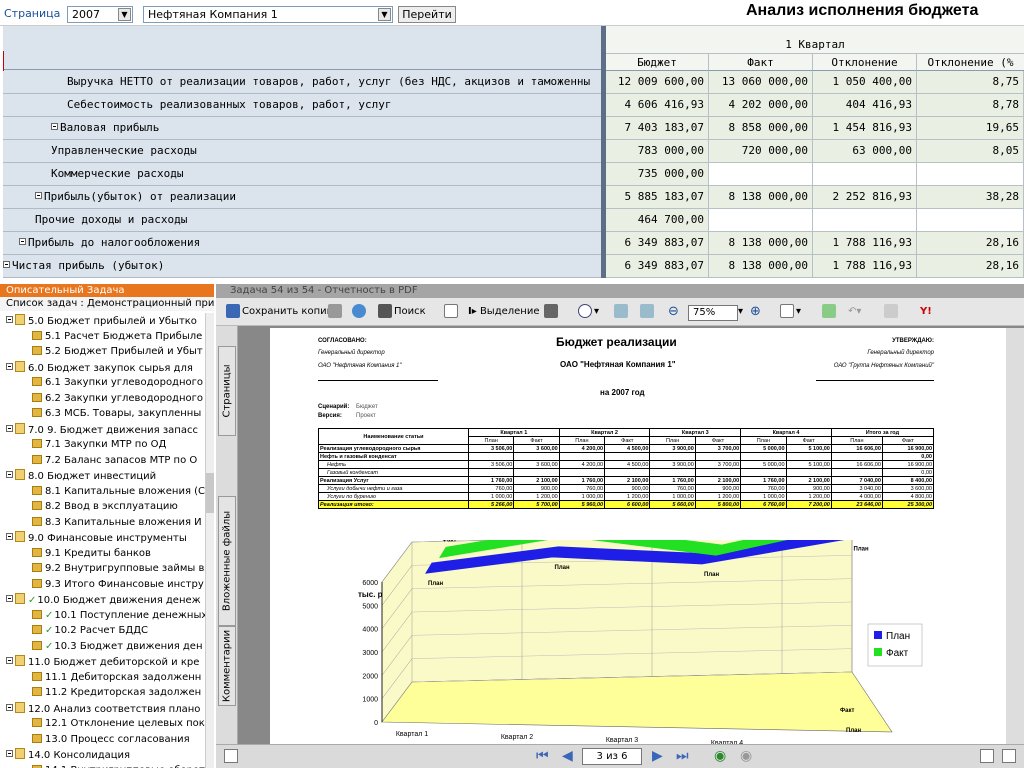 Image resolution: width=1024 pixels, height=768 pixels. I want to click on grid-cell-budget: 4 606 416,93, so click(657, 105).